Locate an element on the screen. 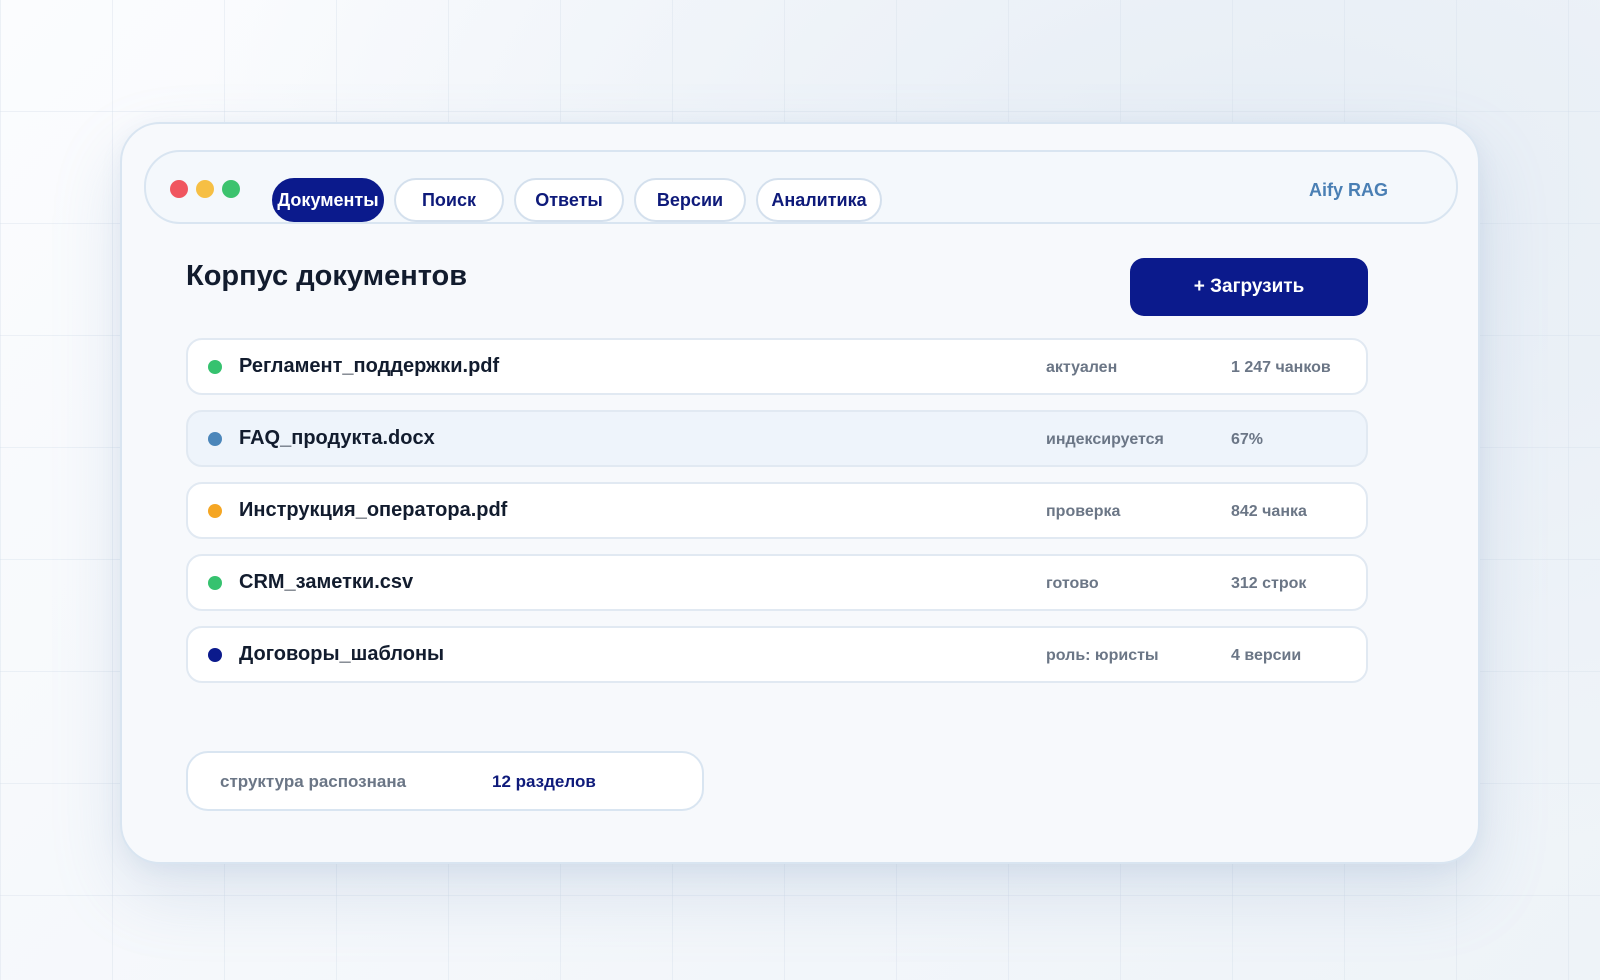 The image size is (1600, 980). document-meta: 4 версии is located at coordinates (1266, 655).